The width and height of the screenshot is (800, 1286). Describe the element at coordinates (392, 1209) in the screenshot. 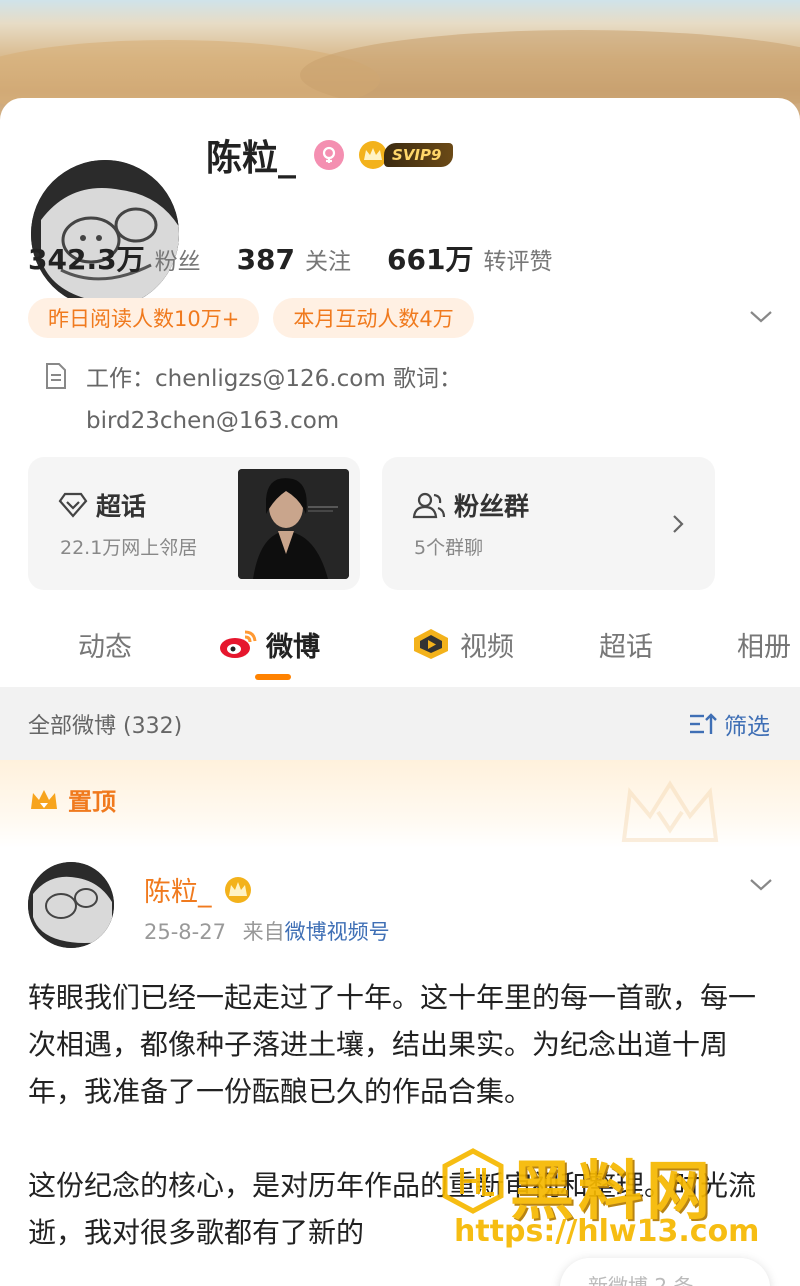

I see `post-paragraph: 这份纪念的核心，是对历年作品的重新审视和整理。时光流逝，我对很多歌都有了新的` at that location.